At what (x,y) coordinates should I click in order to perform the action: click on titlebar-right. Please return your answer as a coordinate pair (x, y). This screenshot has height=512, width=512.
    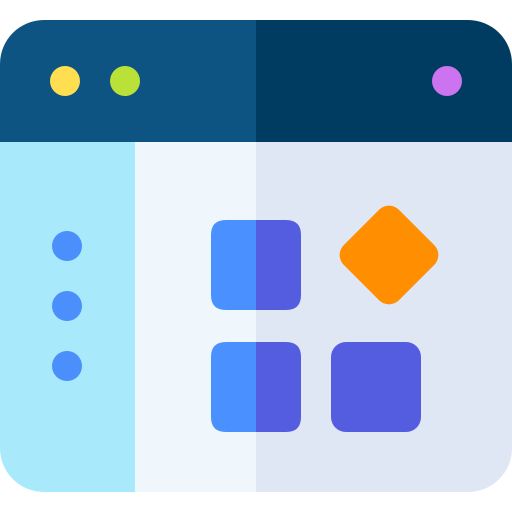
    Looking at the image, I should click on (384, 81).